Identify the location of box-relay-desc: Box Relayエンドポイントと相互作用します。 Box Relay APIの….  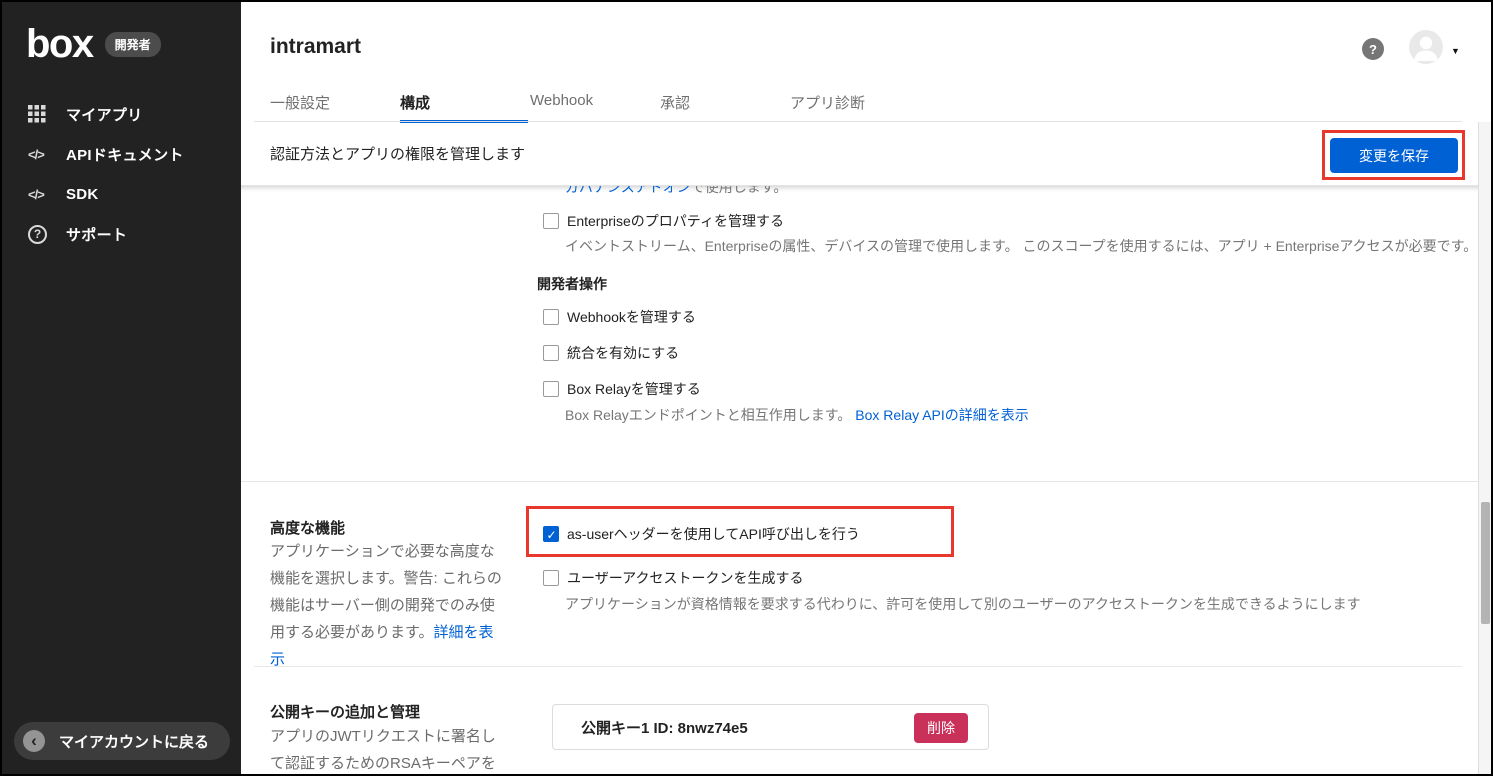
(797, 415).